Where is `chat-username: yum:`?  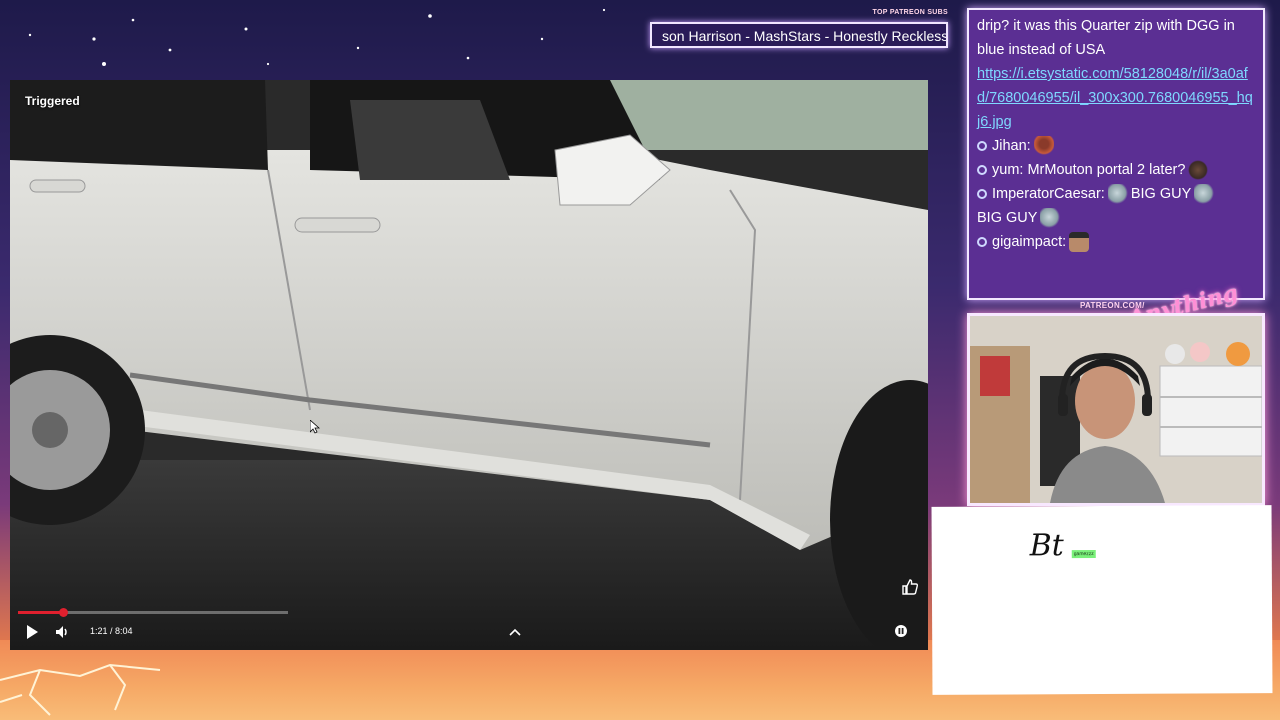
chat-username: yum: is located at coordinates (1007, 170).